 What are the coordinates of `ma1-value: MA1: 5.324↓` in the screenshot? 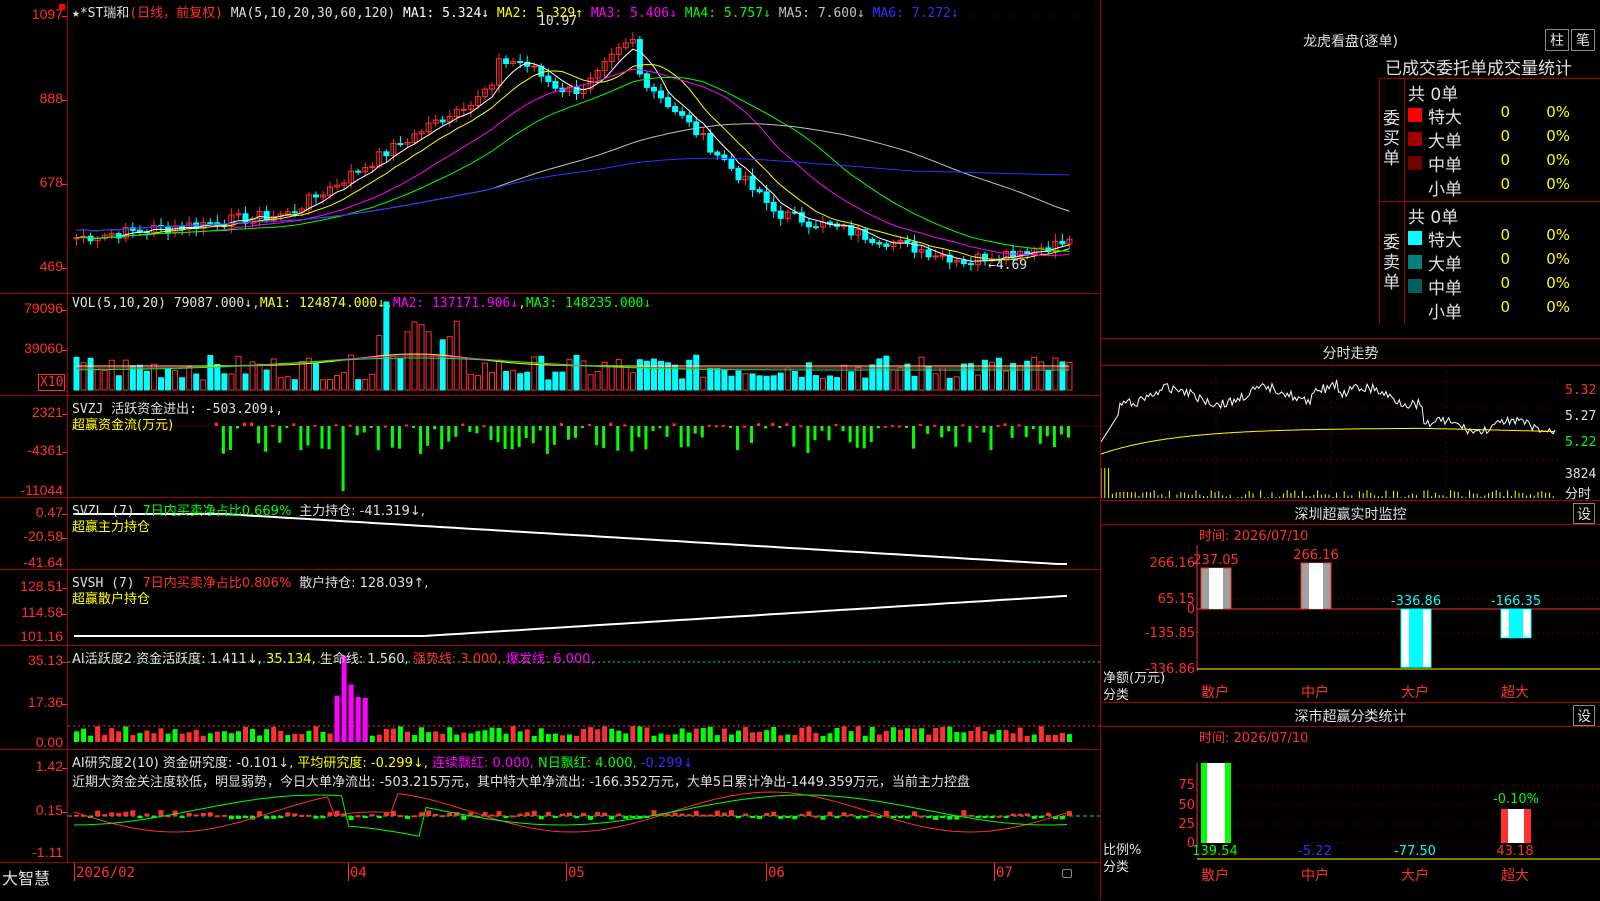 It's located at (446, 13).